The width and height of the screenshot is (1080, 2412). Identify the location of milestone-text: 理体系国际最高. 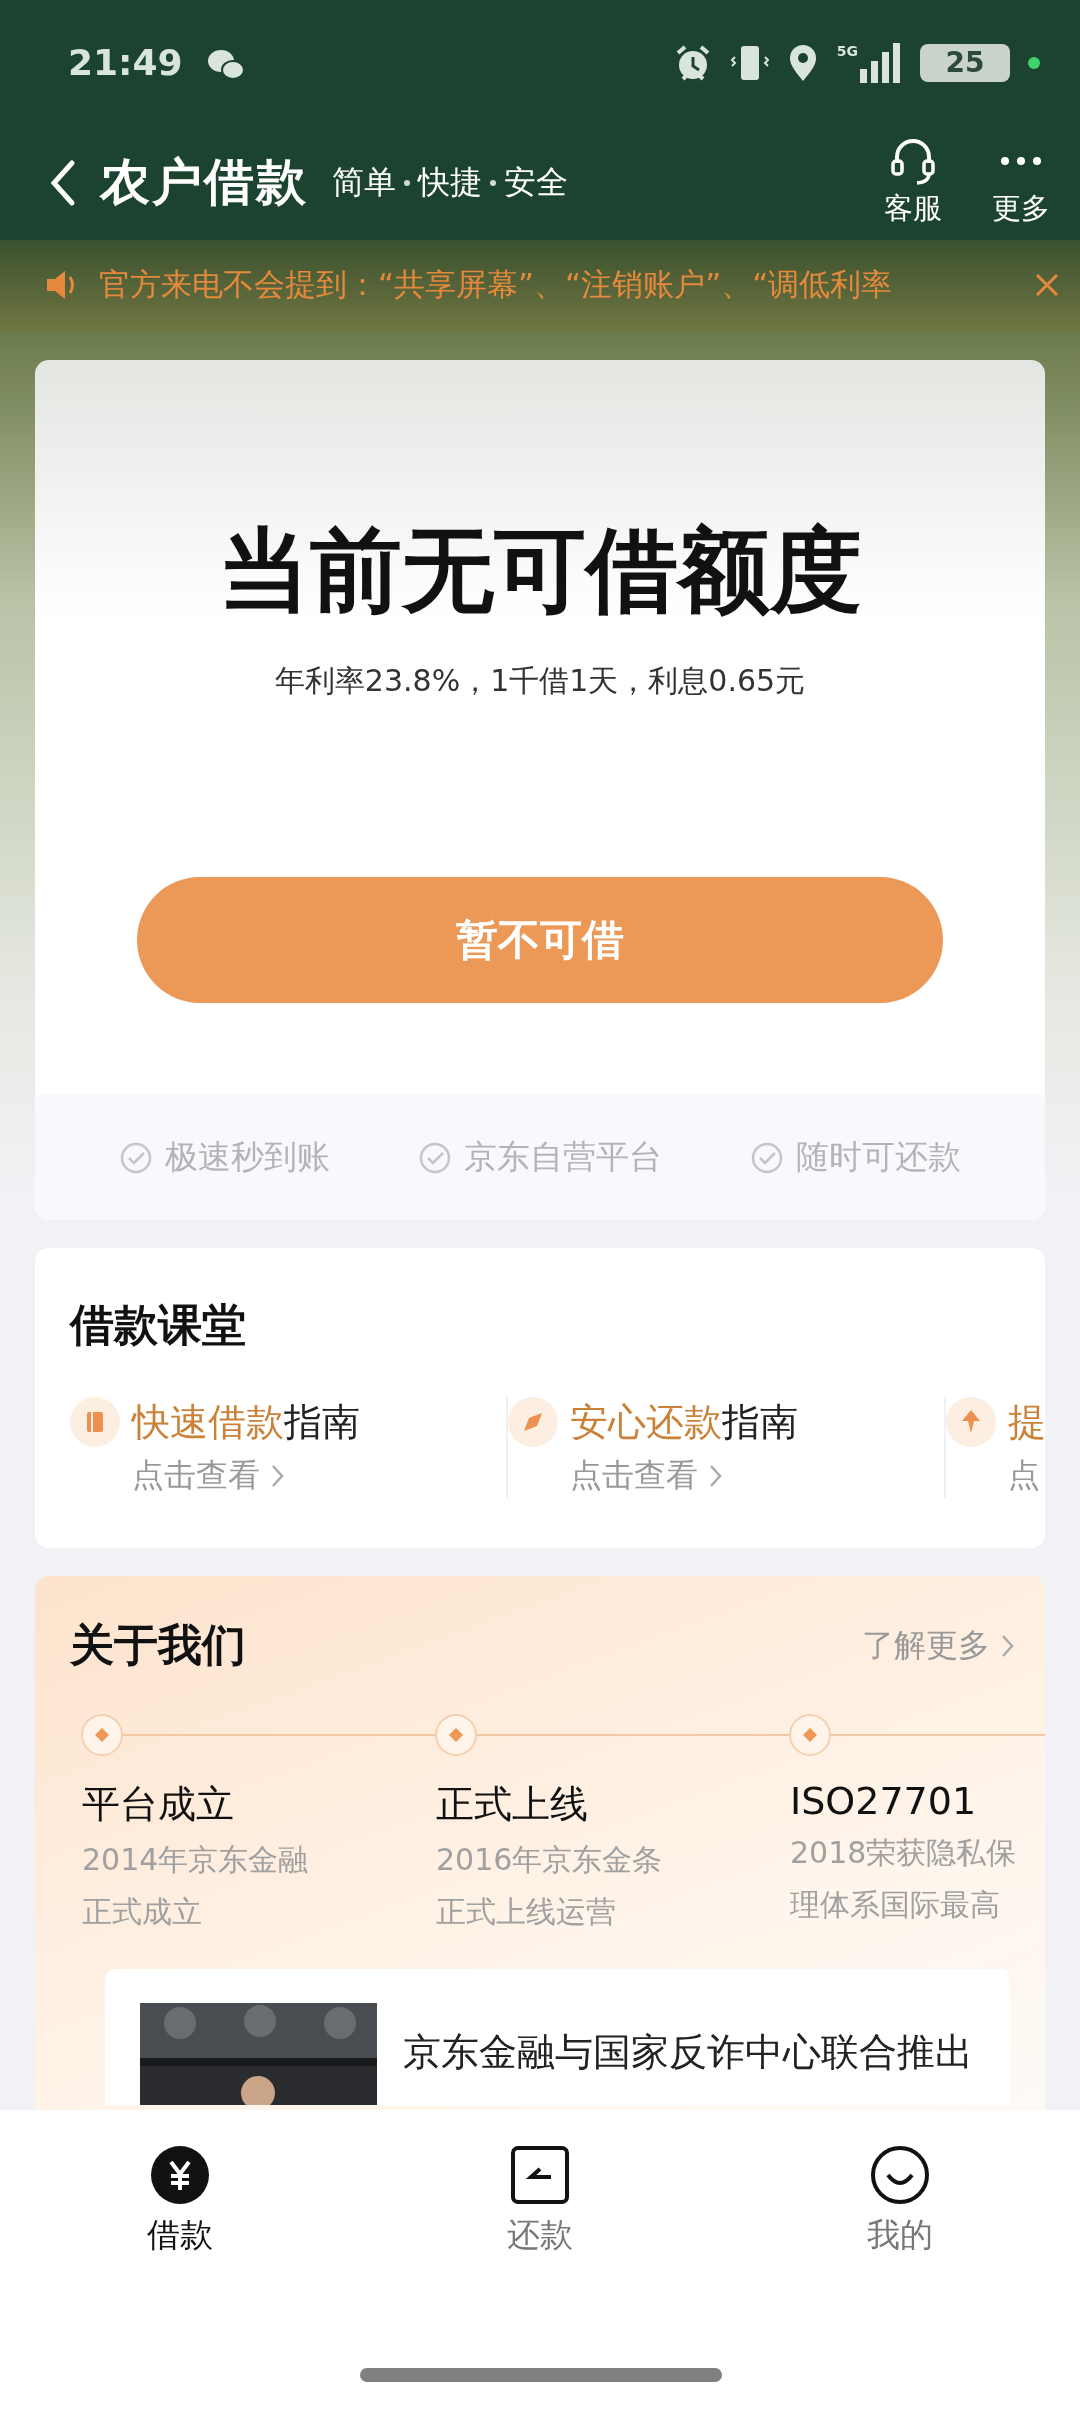
(895, 1905).